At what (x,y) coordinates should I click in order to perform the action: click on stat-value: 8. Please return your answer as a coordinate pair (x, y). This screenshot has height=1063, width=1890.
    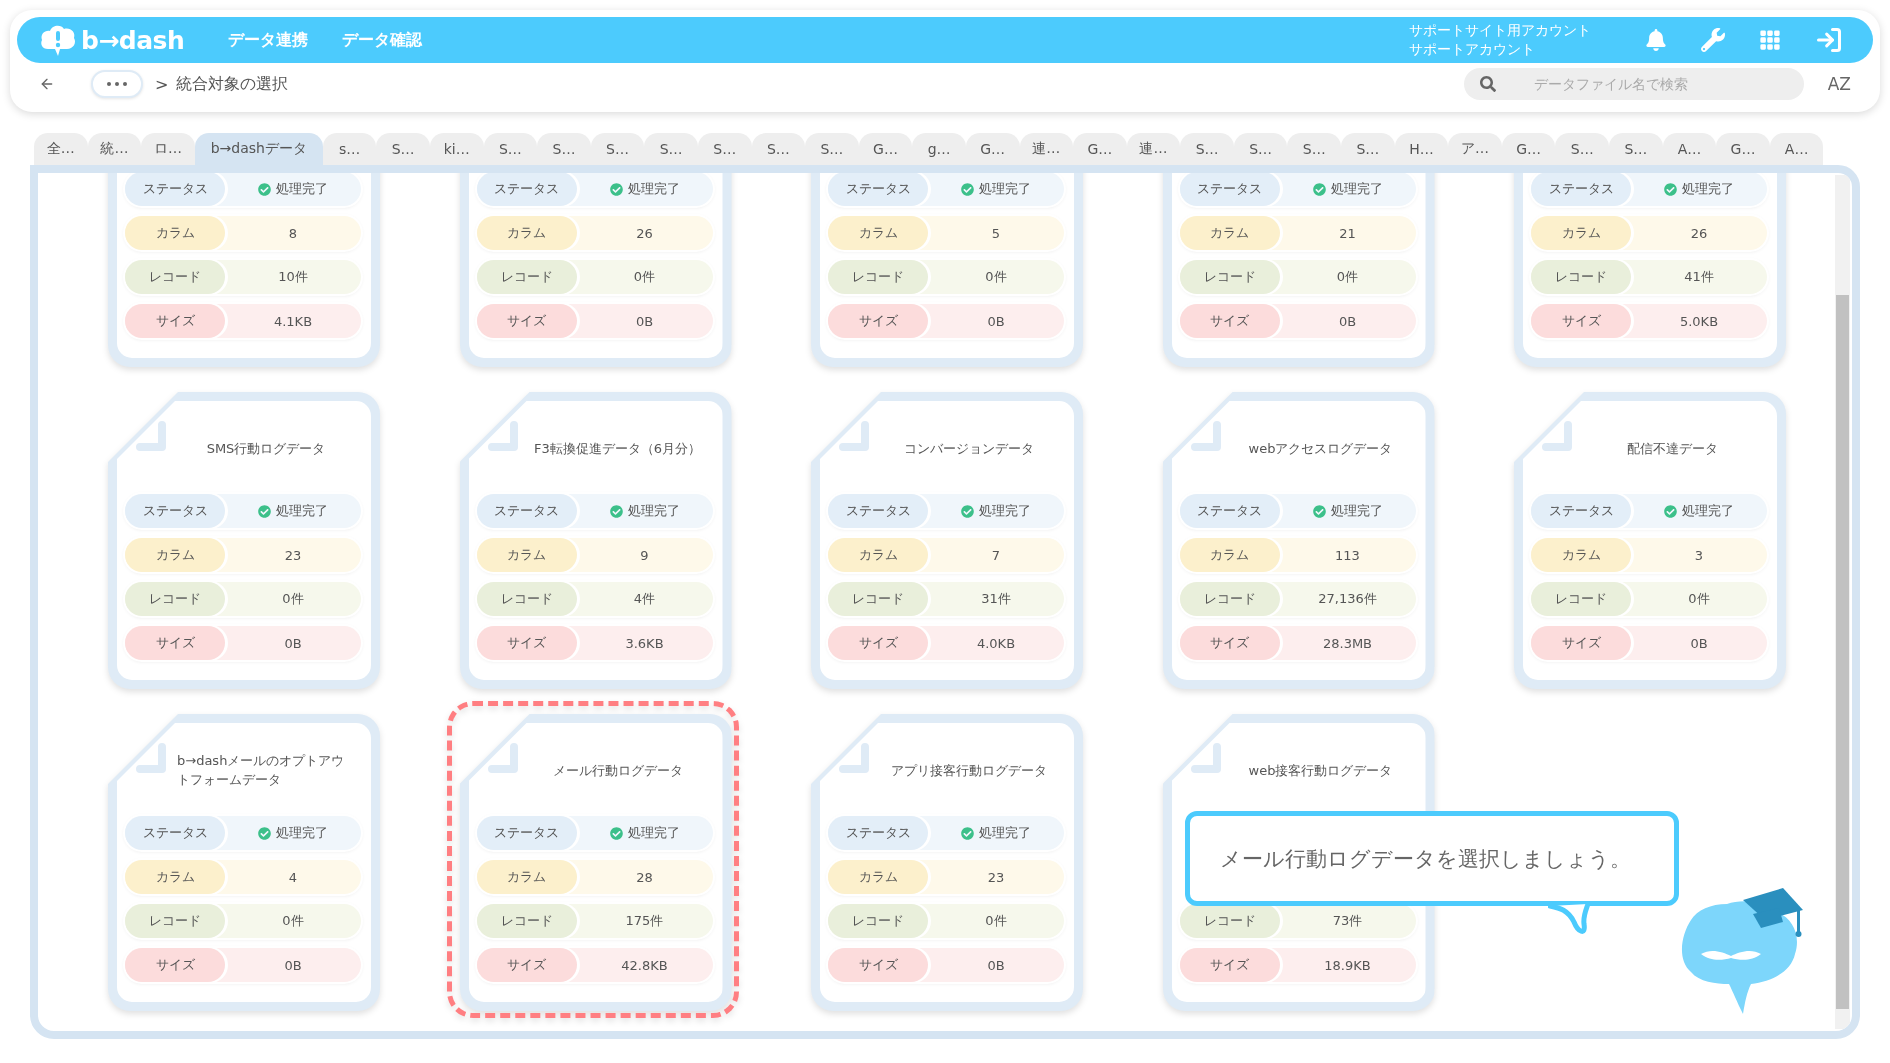
    Looking at the image, I should click on (293, 233).